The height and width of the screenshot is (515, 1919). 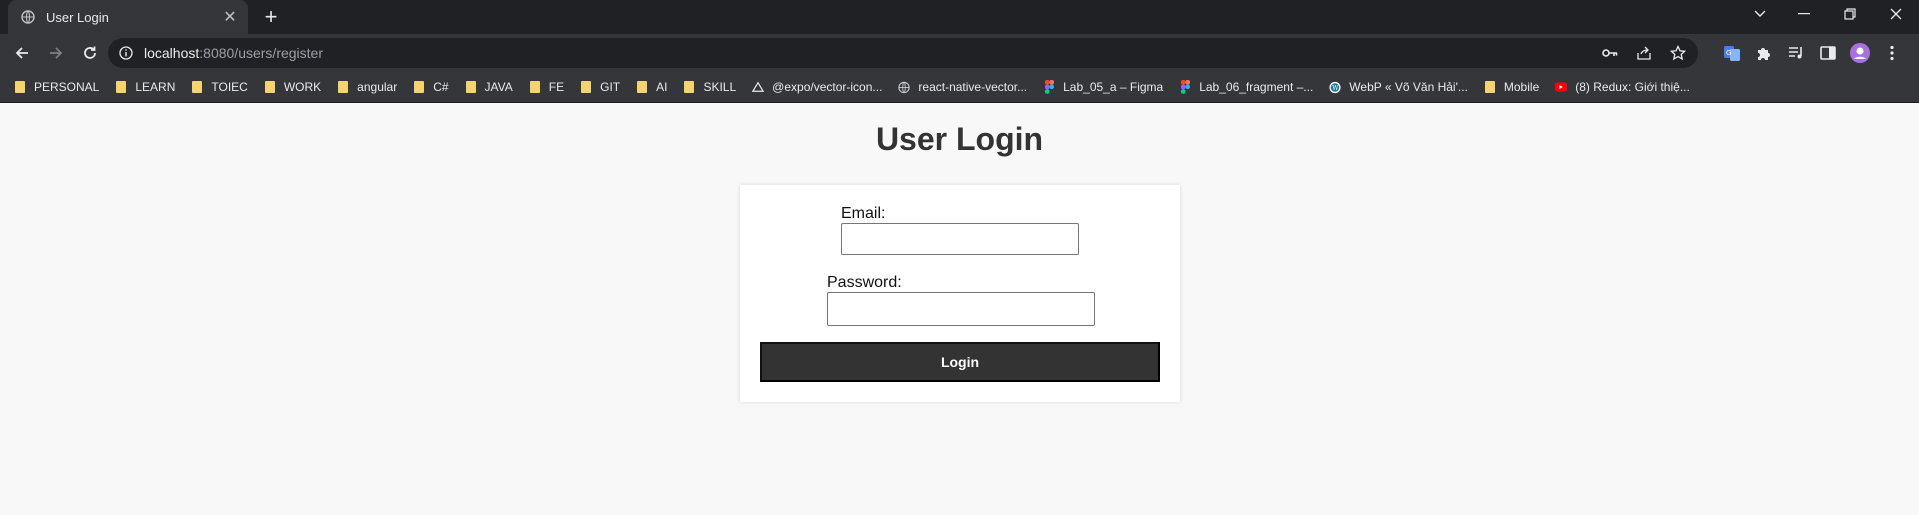 I want to click on tab-strip: User Login ✕ +, so click(x=959, y=17).